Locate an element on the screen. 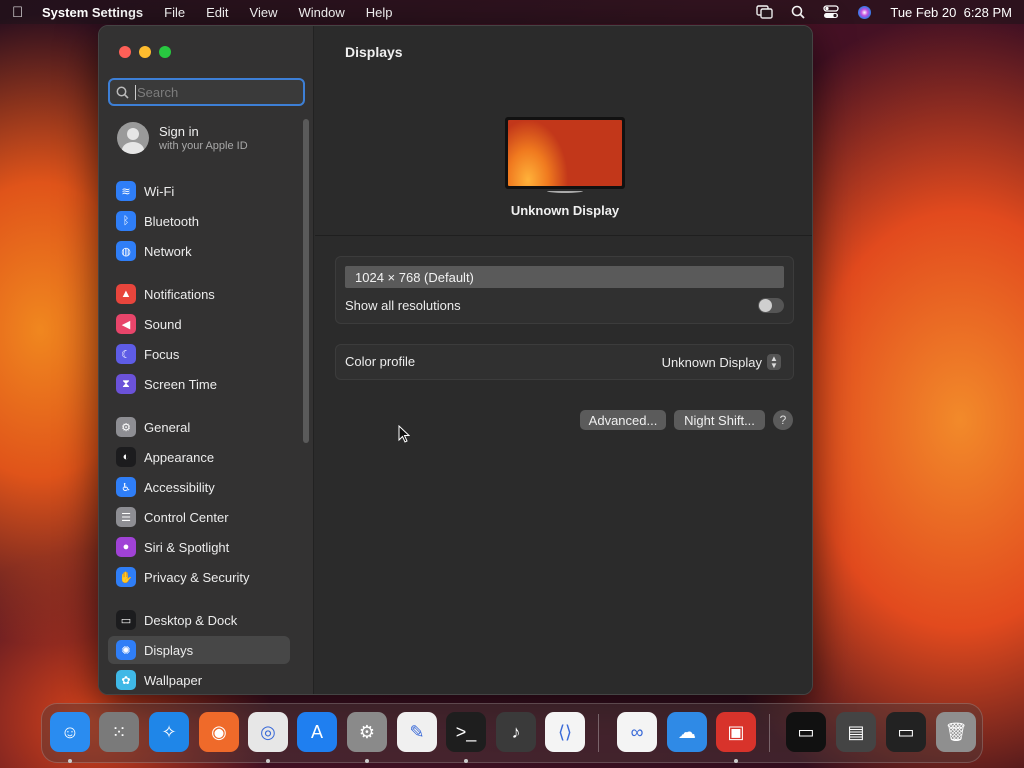 This screenshot has width=1024, height=768. accessibility-icon: ♿ is located at coordinates (126, 487).